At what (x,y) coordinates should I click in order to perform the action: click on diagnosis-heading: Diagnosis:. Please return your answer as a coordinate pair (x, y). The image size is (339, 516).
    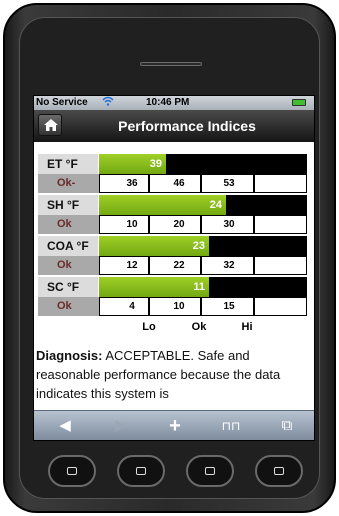
    Looking at the image, I should click on (69, 355).